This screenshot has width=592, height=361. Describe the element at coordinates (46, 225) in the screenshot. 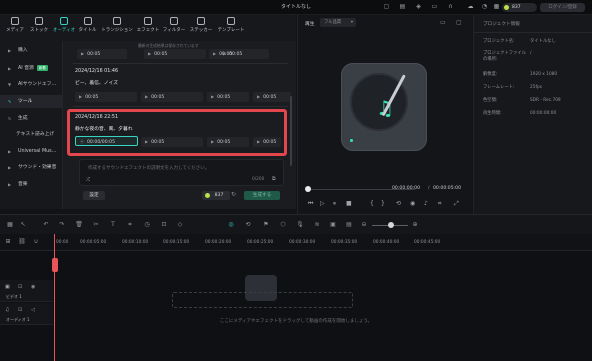

I see `undo-icon: ↶` at that location.